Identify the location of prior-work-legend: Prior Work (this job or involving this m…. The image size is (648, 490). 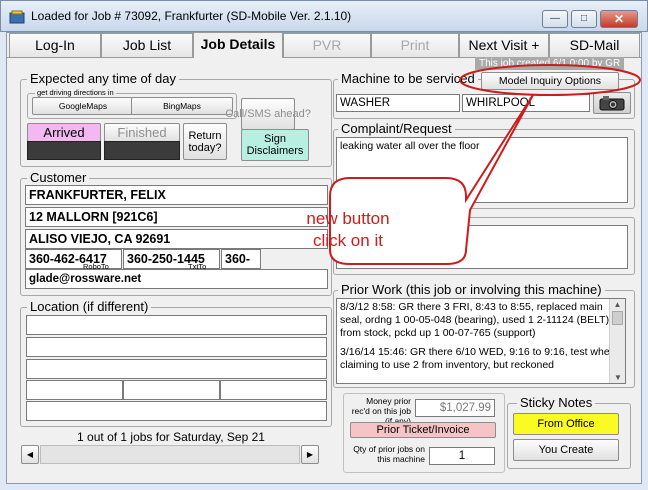
(471, 289).